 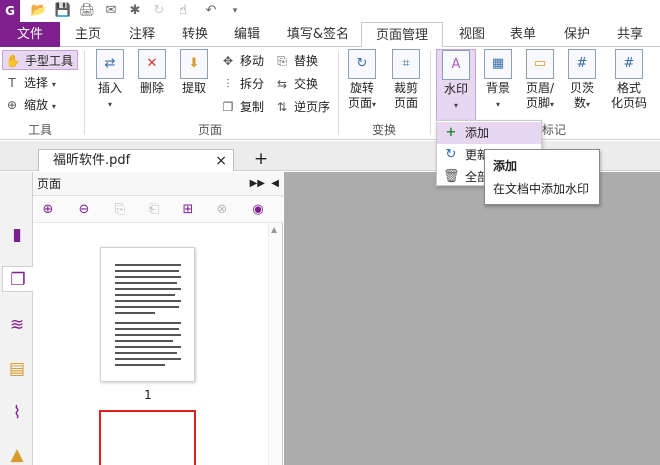 I want to click on crop-page-icon: ⌗, so click(x=406, y=64).